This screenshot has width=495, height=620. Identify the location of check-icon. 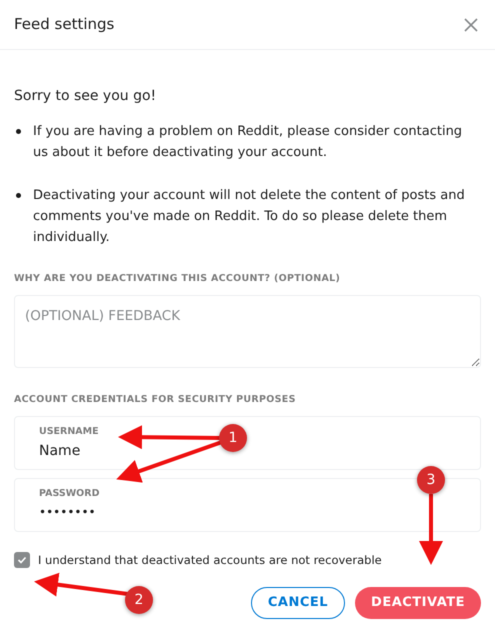
(22, 560).